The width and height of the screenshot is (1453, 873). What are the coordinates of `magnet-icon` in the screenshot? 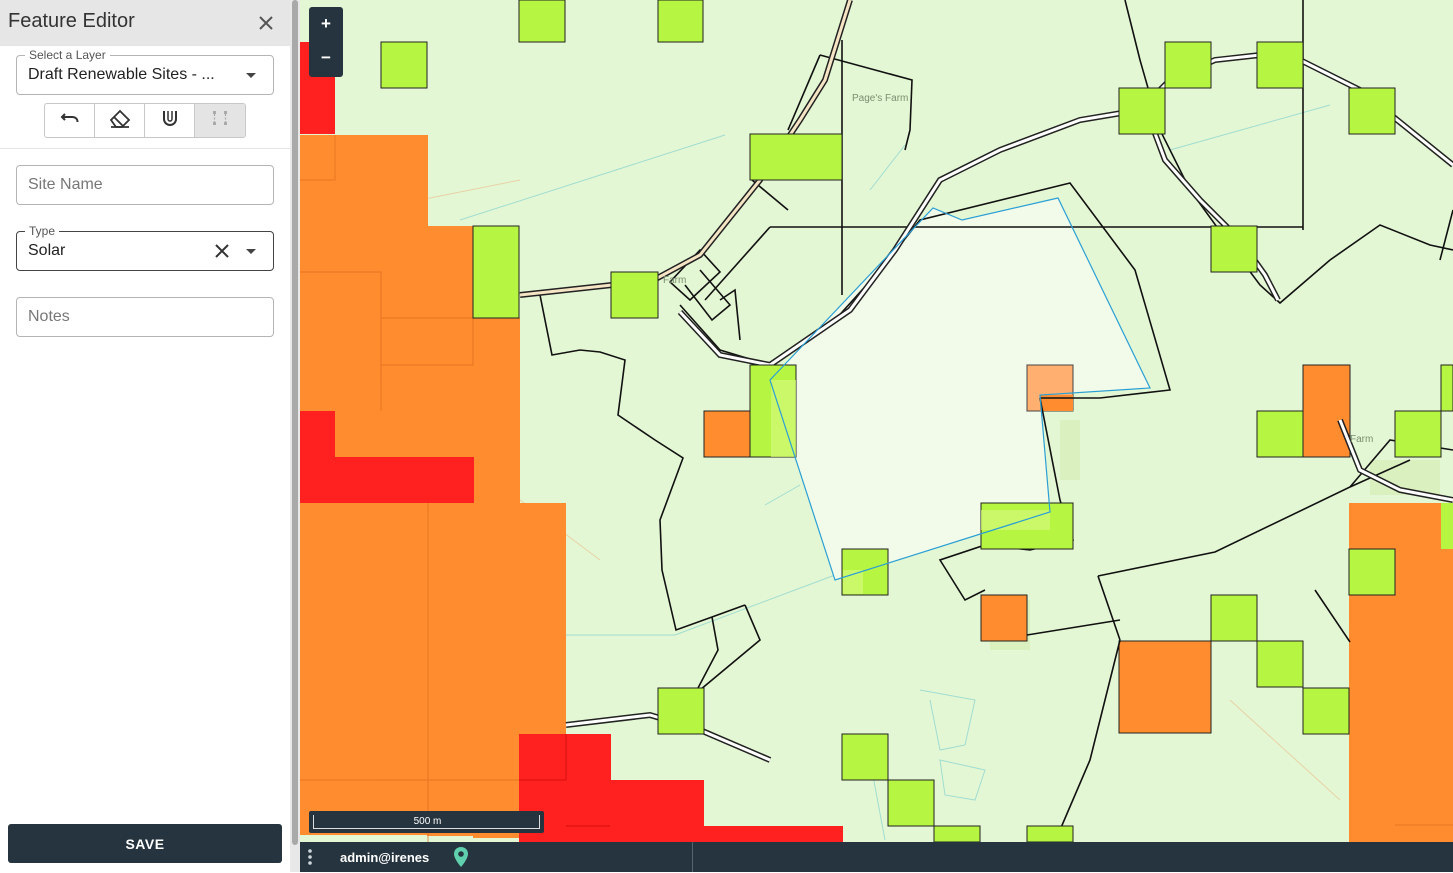 It's located at (170, 120).